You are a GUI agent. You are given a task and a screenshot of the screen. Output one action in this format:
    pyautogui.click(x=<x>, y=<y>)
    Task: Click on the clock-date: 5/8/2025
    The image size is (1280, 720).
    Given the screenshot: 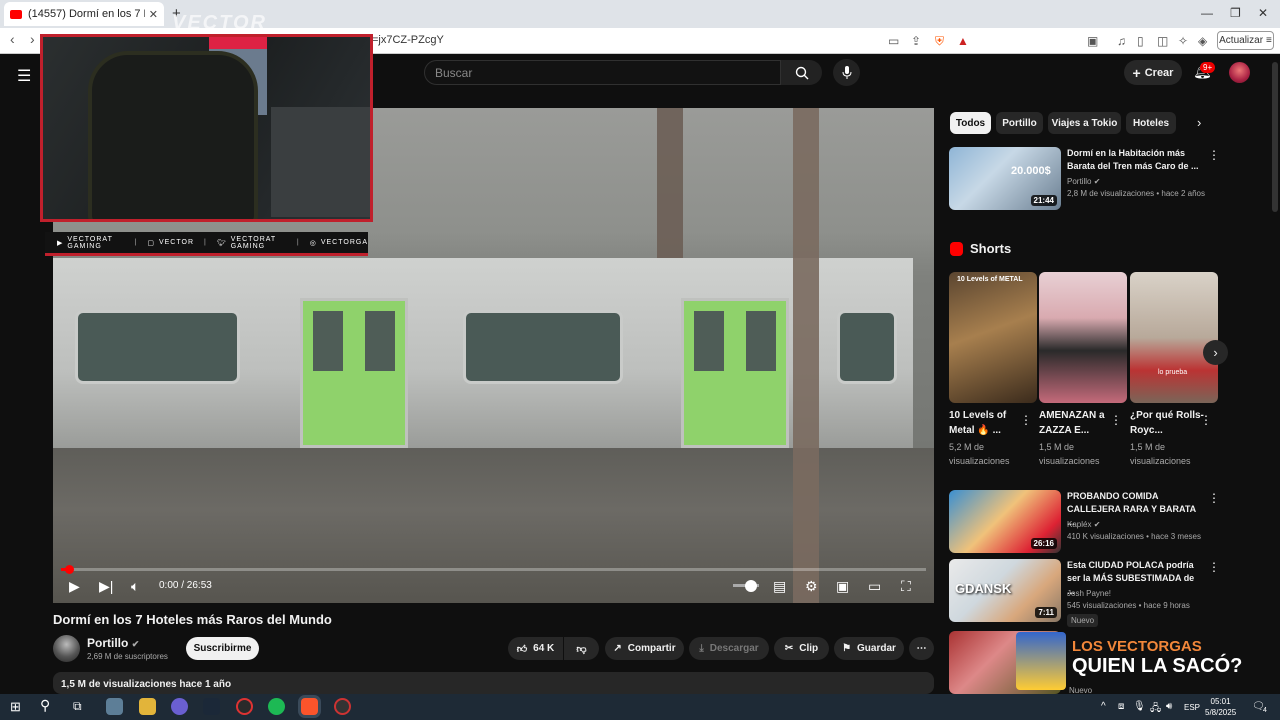 What is the action you would take?
    pyautogui.click(x=1221, y=712)
    